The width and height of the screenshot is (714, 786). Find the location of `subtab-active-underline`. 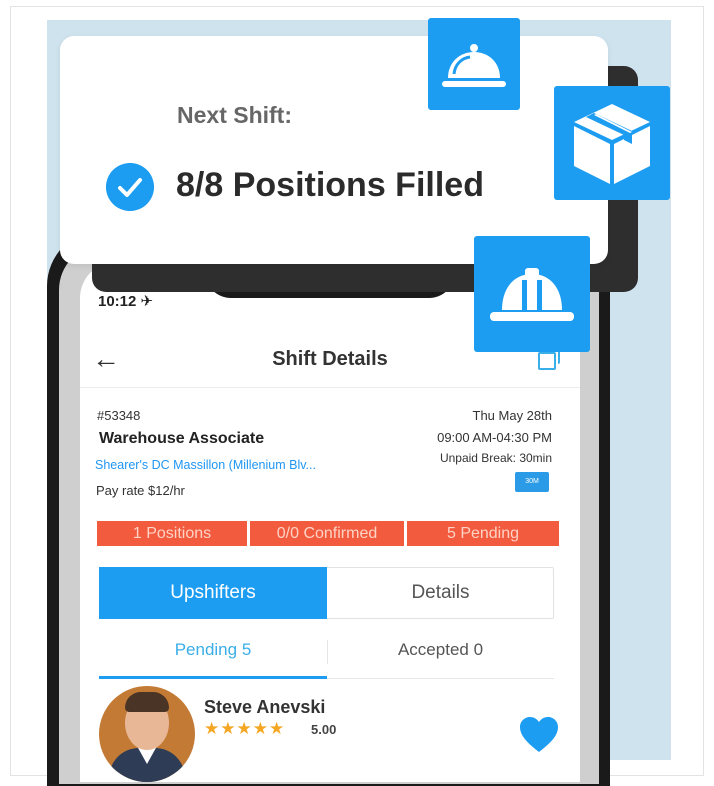

subtab-active-underline is located at coordinates (213, 677).